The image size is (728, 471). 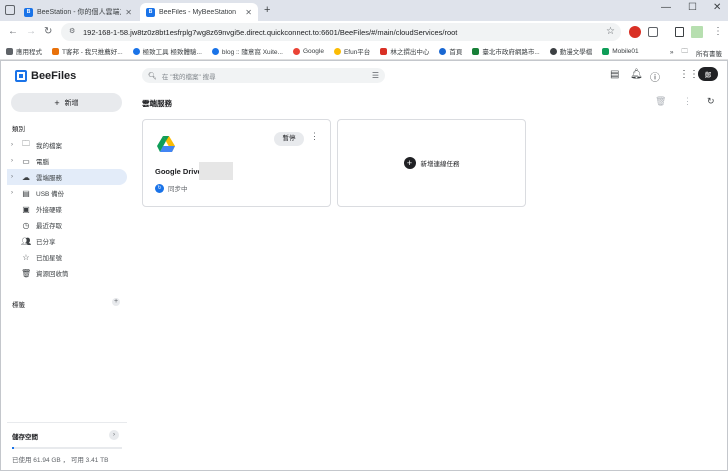 I want to click on beestation-favicon-icon: B, so click(x=28, y=12).